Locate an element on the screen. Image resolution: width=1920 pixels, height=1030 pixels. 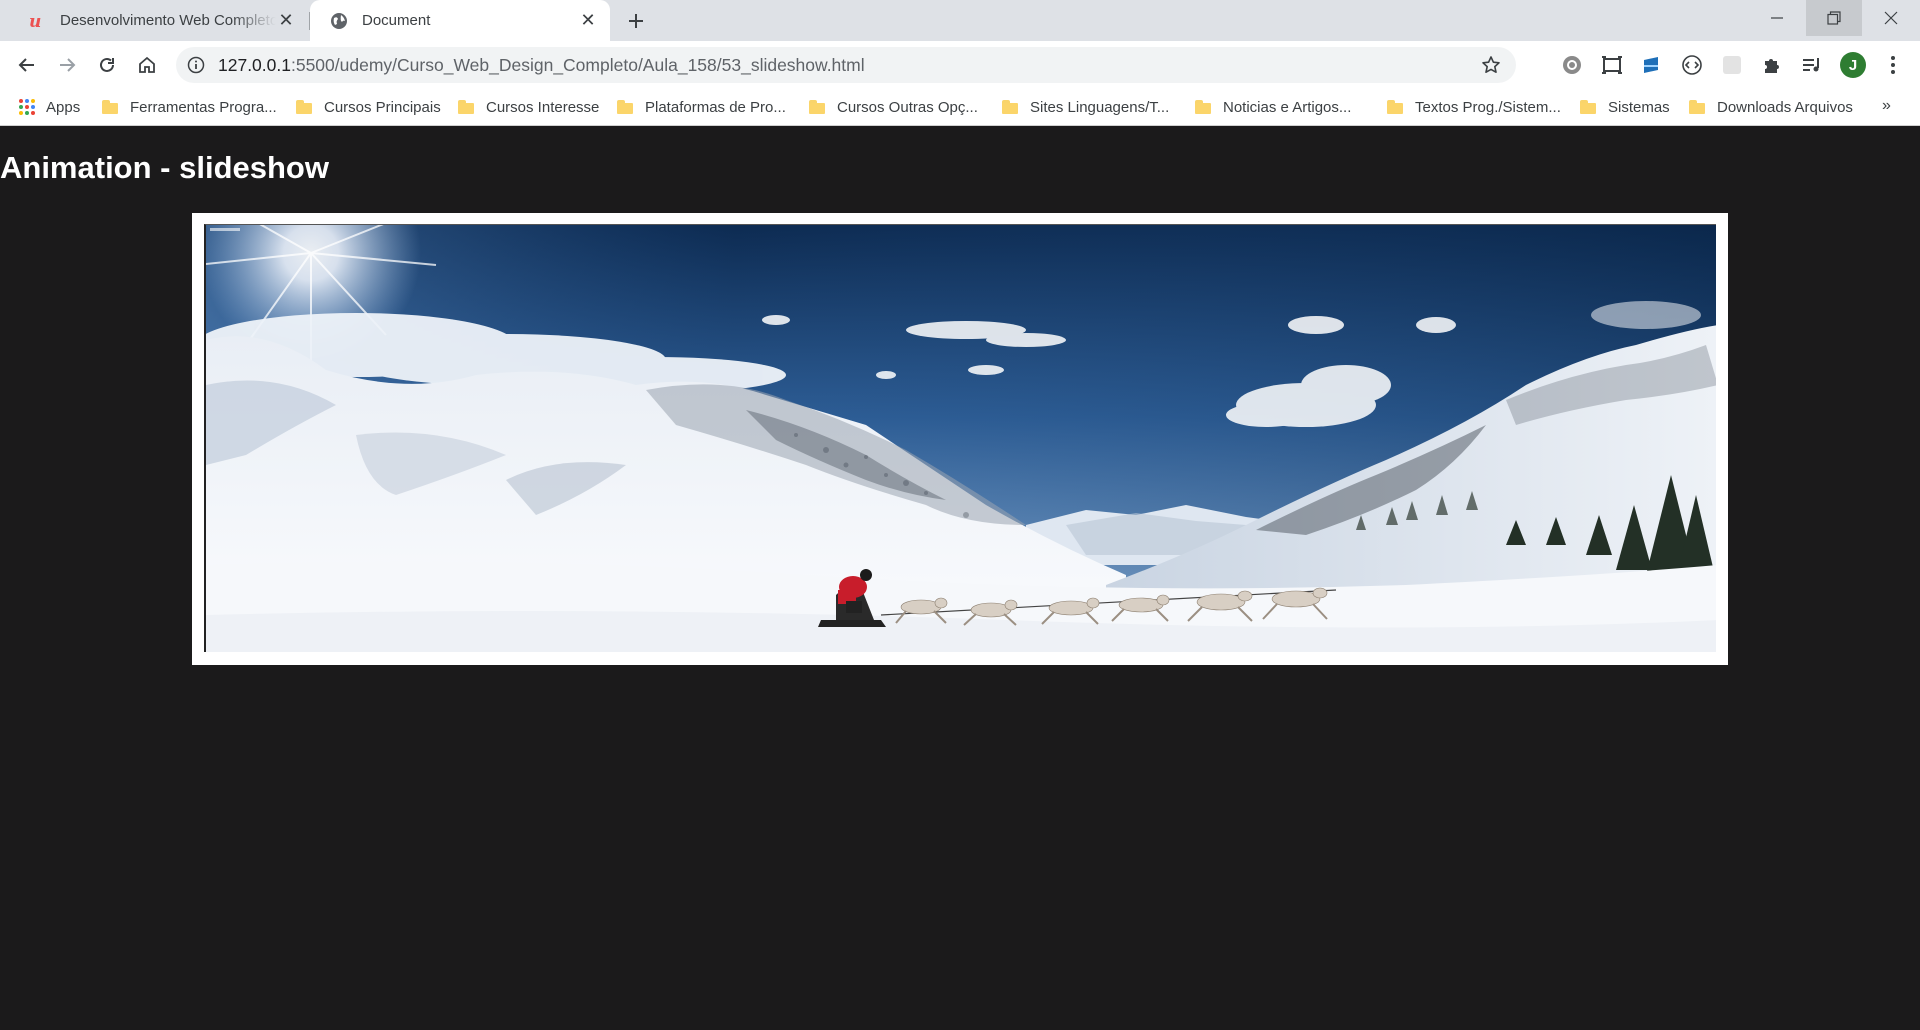
udemy-icon: u is located at coordinates (37, 21).